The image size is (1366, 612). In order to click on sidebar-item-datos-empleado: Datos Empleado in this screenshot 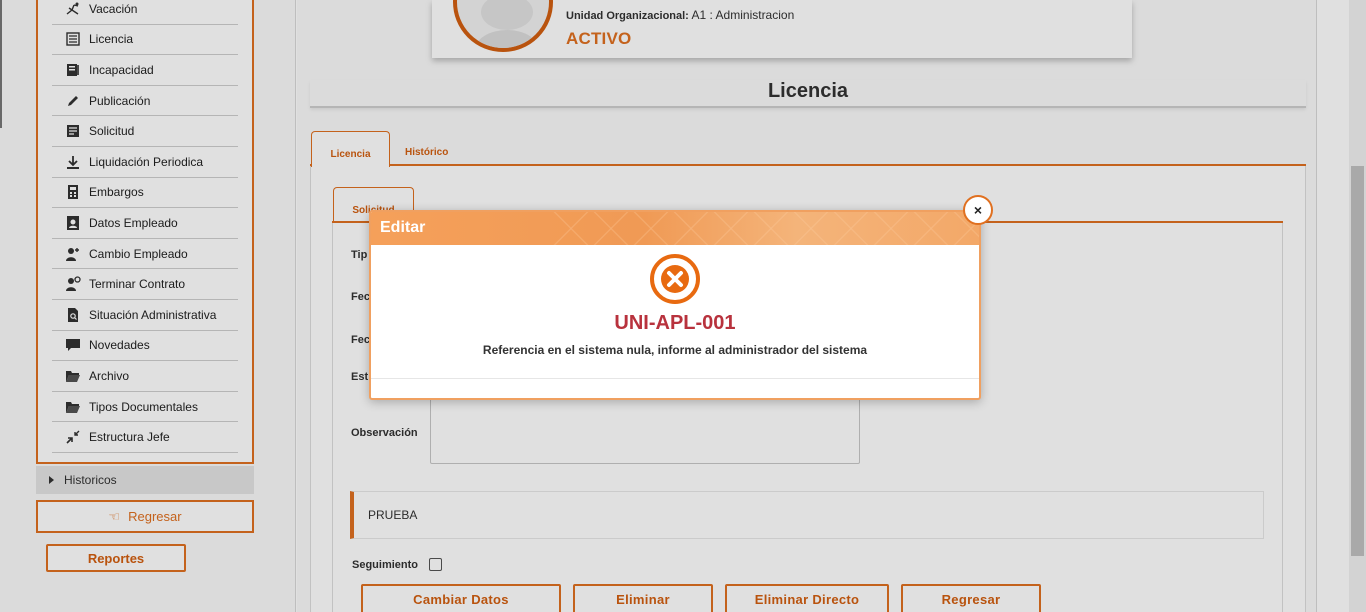, I will do `click(145, 223)`.